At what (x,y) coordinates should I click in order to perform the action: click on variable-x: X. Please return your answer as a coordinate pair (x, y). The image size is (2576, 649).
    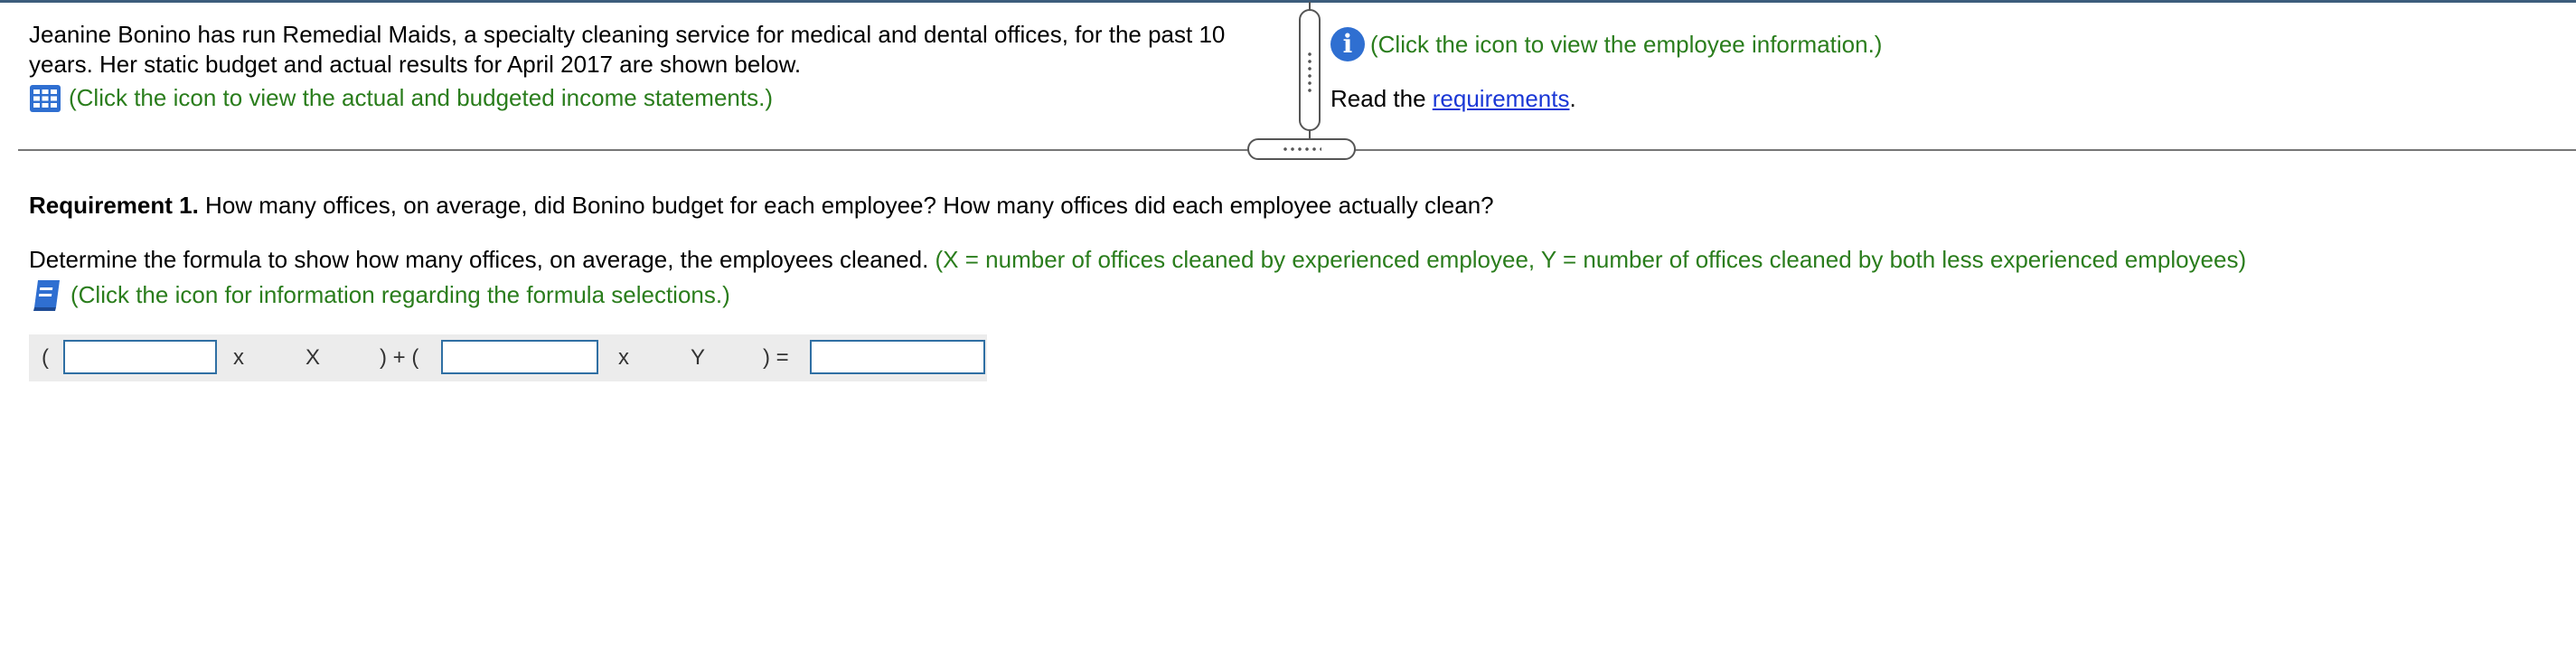
    Looking at the image, I should click on (314, 358).